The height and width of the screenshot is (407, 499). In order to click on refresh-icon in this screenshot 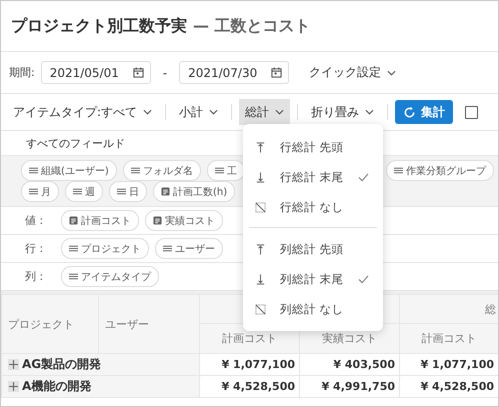, I will do `click(409, 112)`.